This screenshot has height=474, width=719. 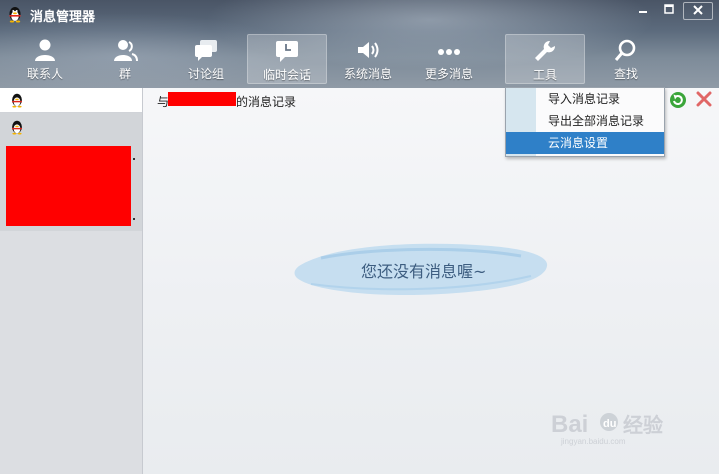 I want to click on svg-text: jingyan.baidu.com, so click(x=593, y=441).